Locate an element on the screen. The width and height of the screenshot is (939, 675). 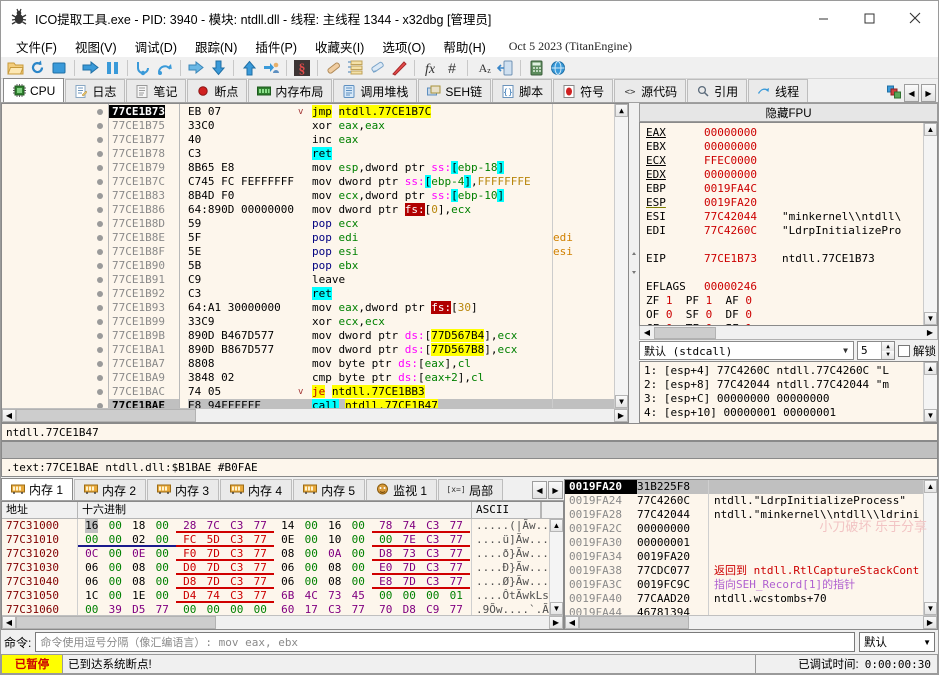
dump-hex-byte: 45 is located at coordinates (358, 596).